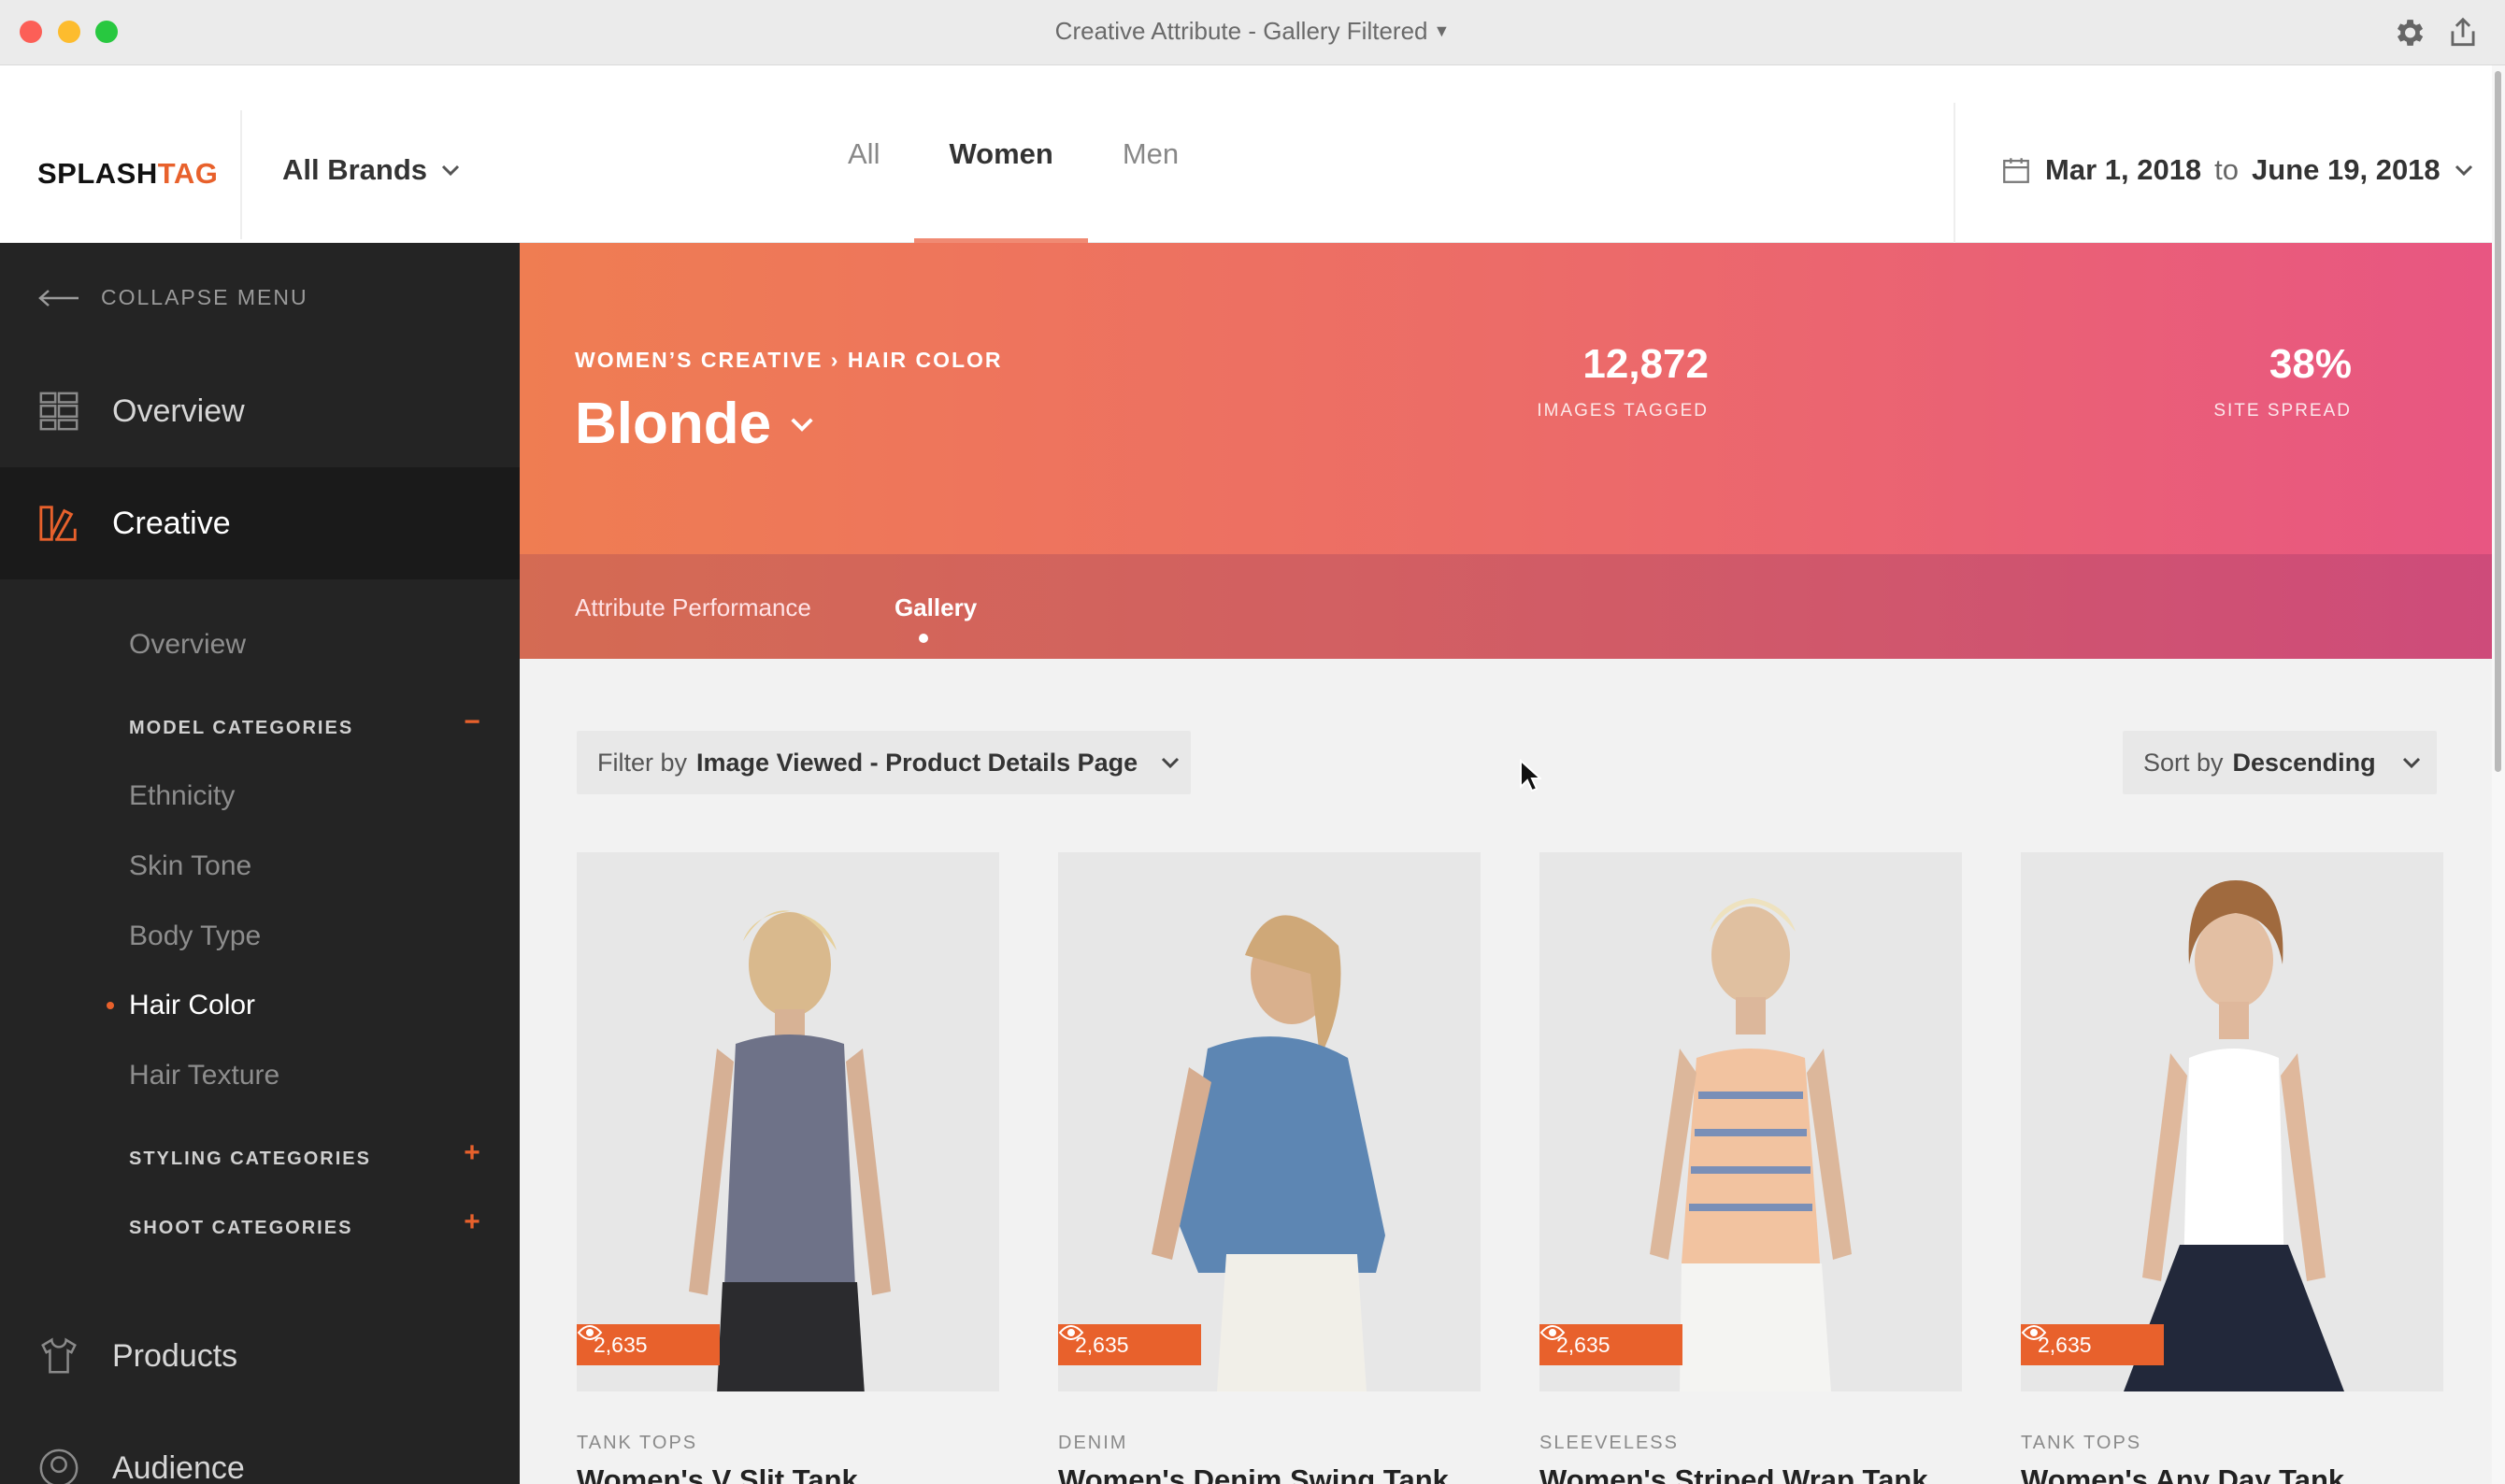 The image size is (2505, 1484). What do you see at coordinates (1750, 1473) in the screenshot?
I see `product-name: Women's Striped Wrap Tank` at bounding box center [1750, 1473].